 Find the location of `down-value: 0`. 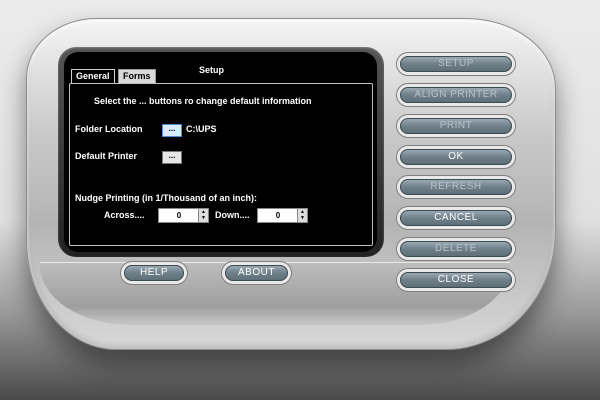

down-value: 0 is located at coordinates (278, 215).